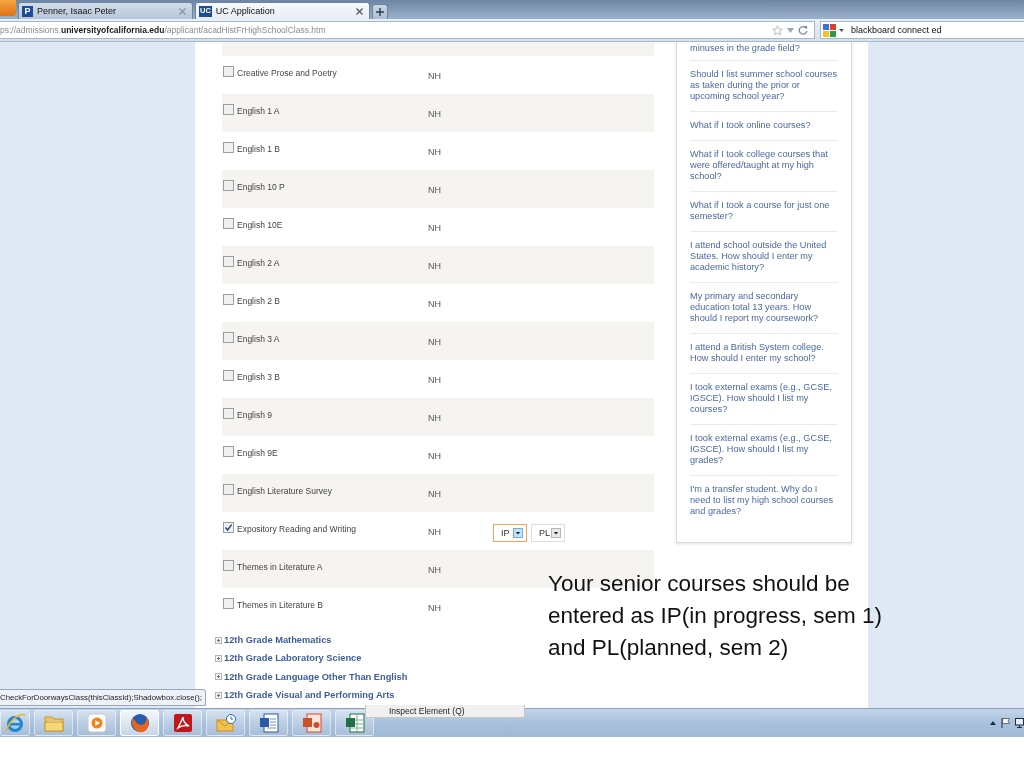 The height and width of the screenshot is (768, 1024). I want to click on faq-link: I took external exams (e.g., GCSE, IGSCE). How should I list my grades?, so click(764, 449).